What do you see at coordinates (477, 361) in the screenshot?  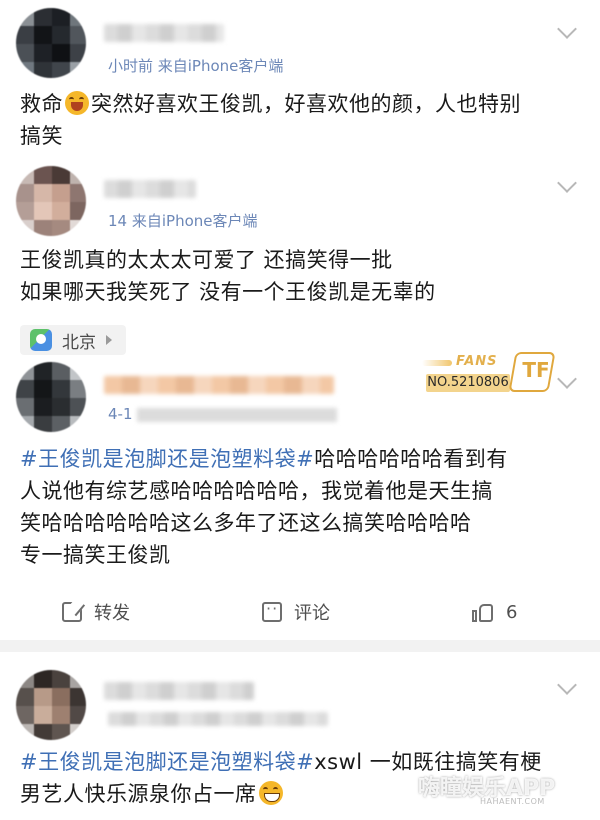 I see `fans-label: FANS` at bounding box center [477, 361].